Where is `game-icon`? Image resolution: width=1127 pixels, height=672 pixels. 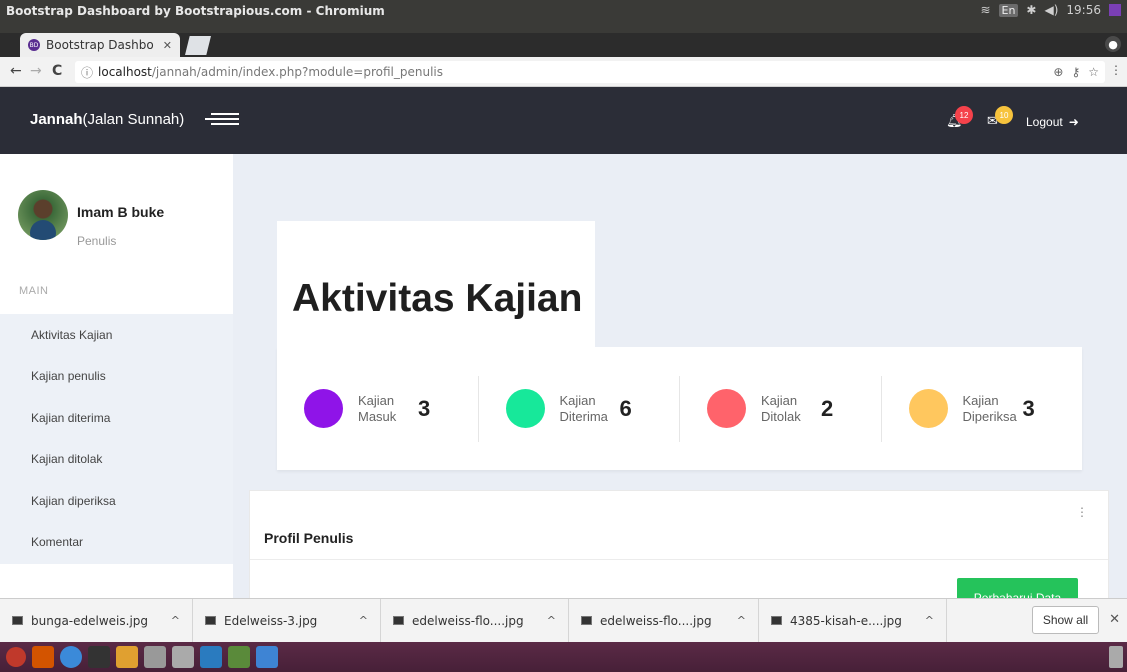 game-icon is located at coordinates (239, 657).